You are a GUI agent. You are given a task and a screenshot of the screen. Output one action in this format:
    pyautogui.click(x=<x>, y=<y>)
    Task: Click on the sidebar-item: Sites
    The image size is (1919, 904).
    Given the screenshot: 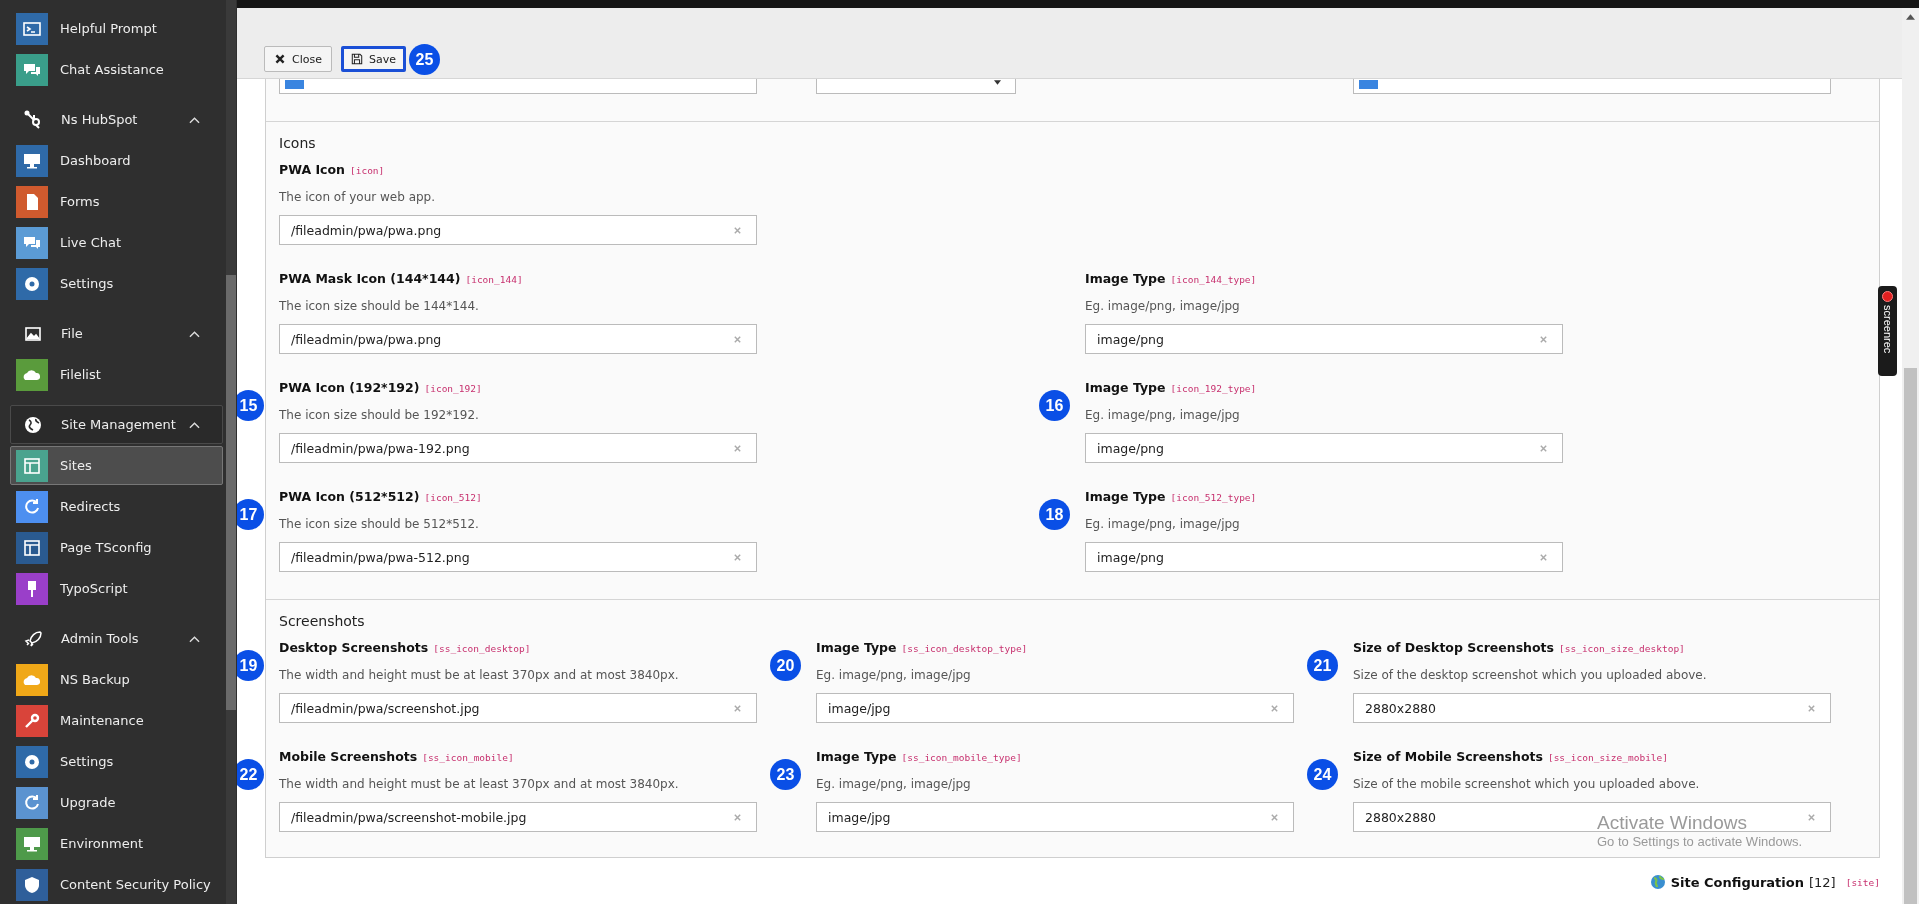 What is the action you would take?
    pyautogui.click(x=116, y=465)
    